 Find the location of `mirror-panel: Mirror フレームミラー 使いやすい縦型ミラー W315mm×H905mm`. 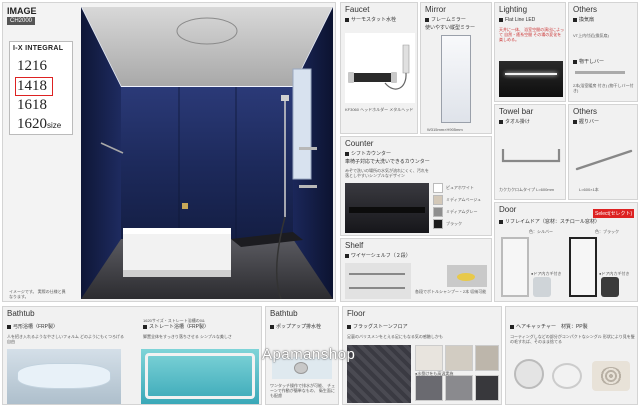

mirror-panel: Mirror フレームミラー 使いやすい縦型ミラー W315mm×H905mm is located at coordinates (456, 68).